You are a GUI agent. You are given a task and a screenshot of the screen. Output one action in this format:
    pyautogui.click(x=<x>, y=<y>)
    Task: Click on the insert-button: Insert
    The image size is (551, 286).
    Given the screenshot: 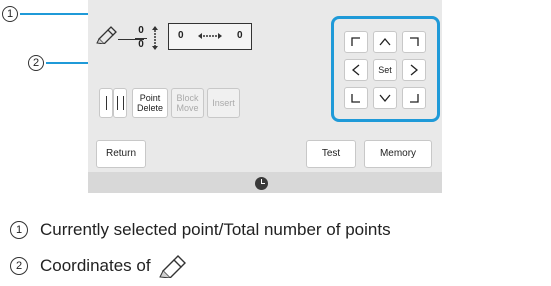 What is the action you would take?
    pyautogui.click(x=223, y=103)
    